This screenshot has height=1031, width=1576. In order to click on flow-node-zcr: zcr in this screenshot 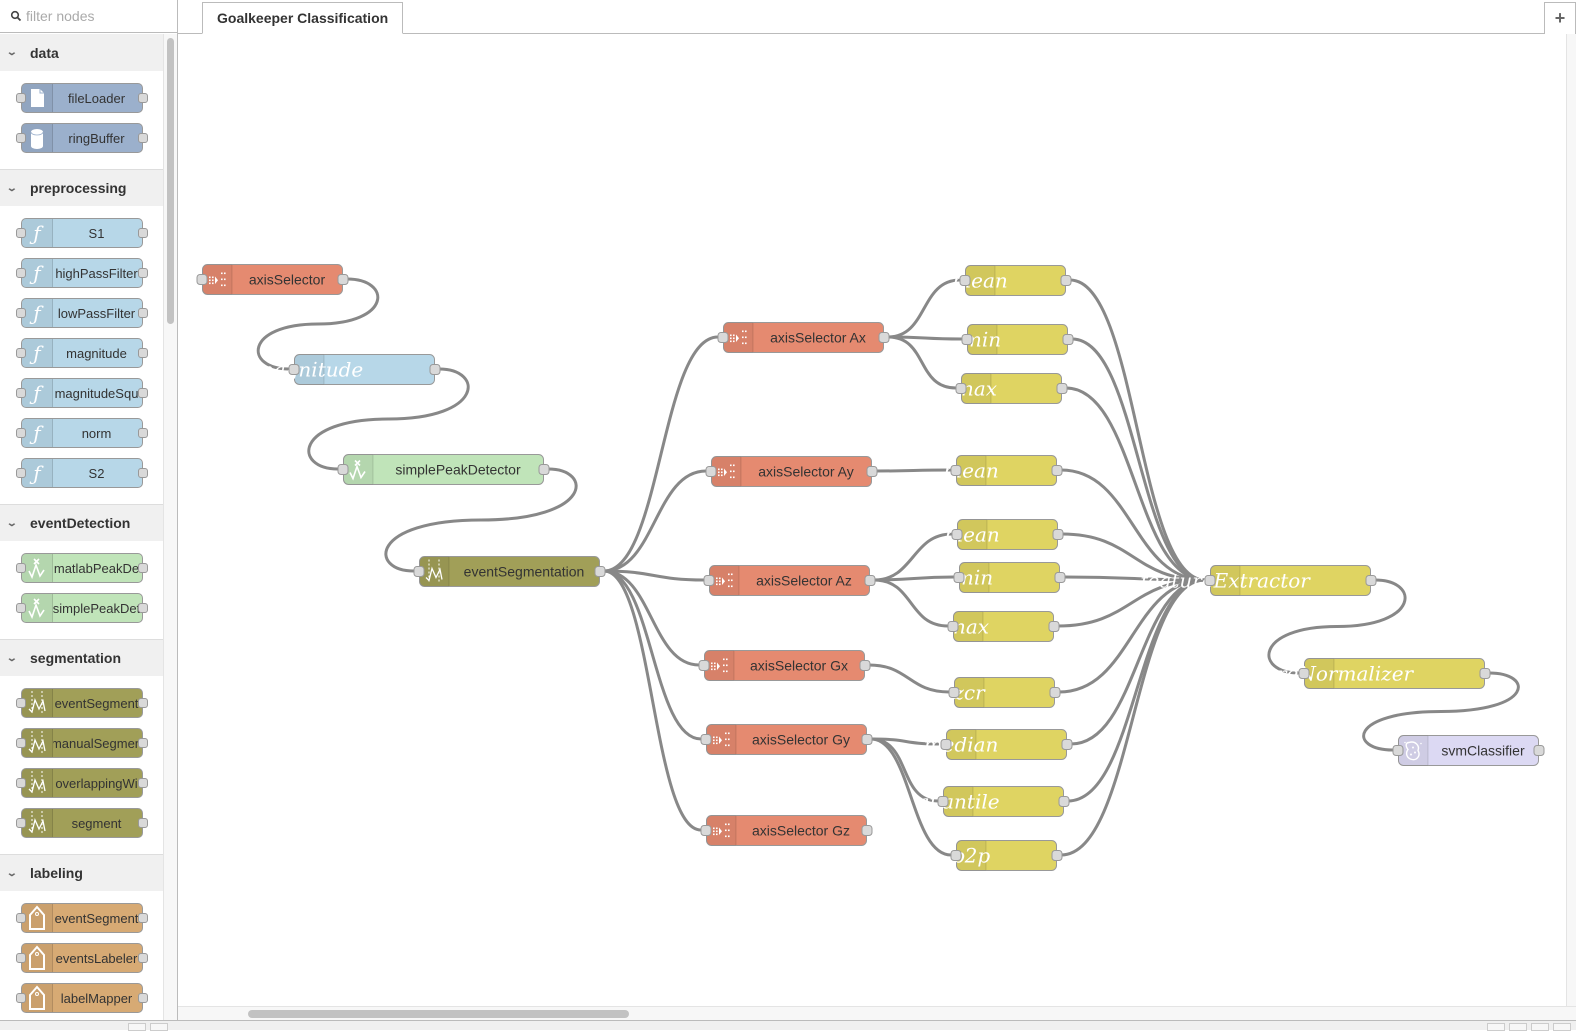, I will do `click(1004, 692)`.